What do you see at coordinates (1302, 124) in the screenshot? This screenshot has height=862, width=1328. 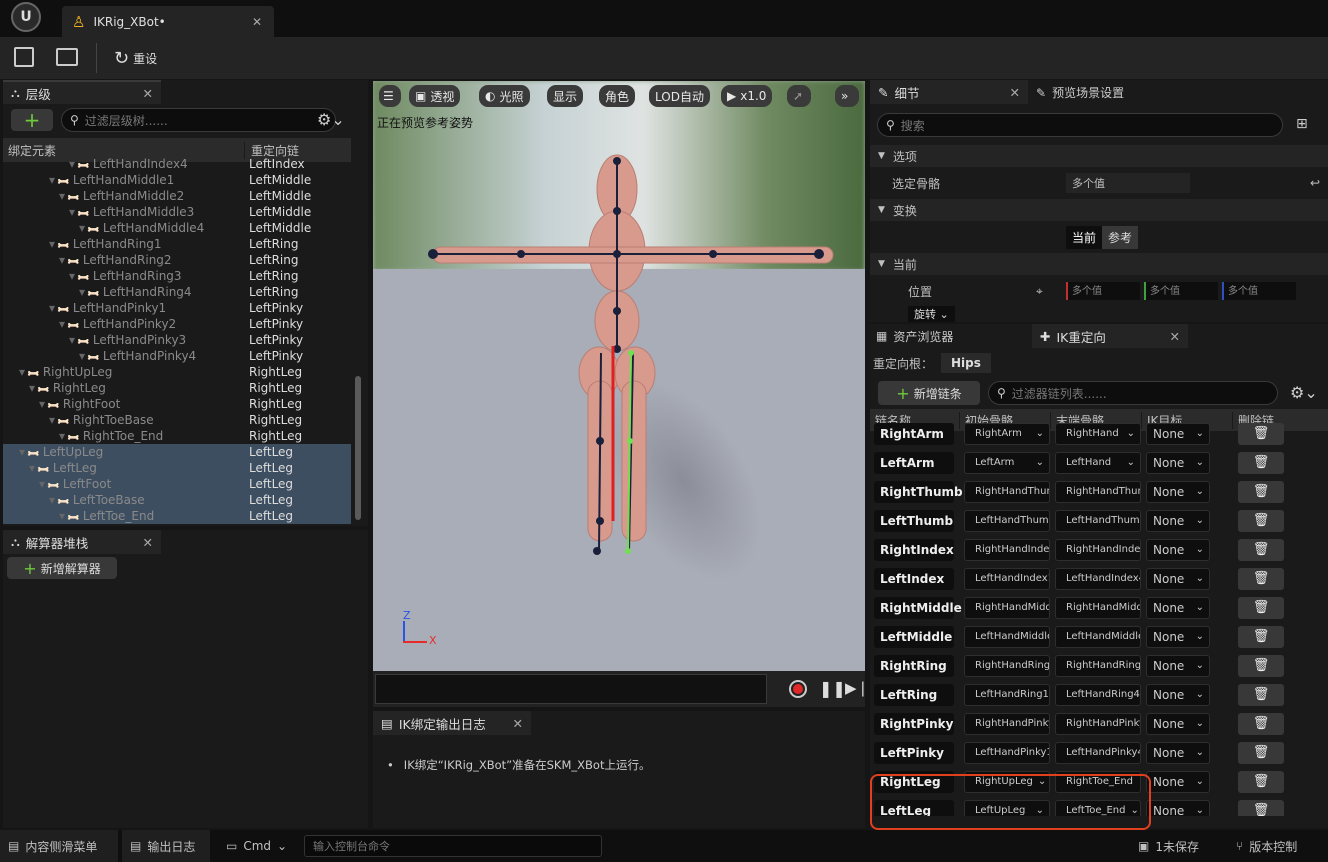 I see `table-view-icon: ⊞` at bounding box center [1302, 124].